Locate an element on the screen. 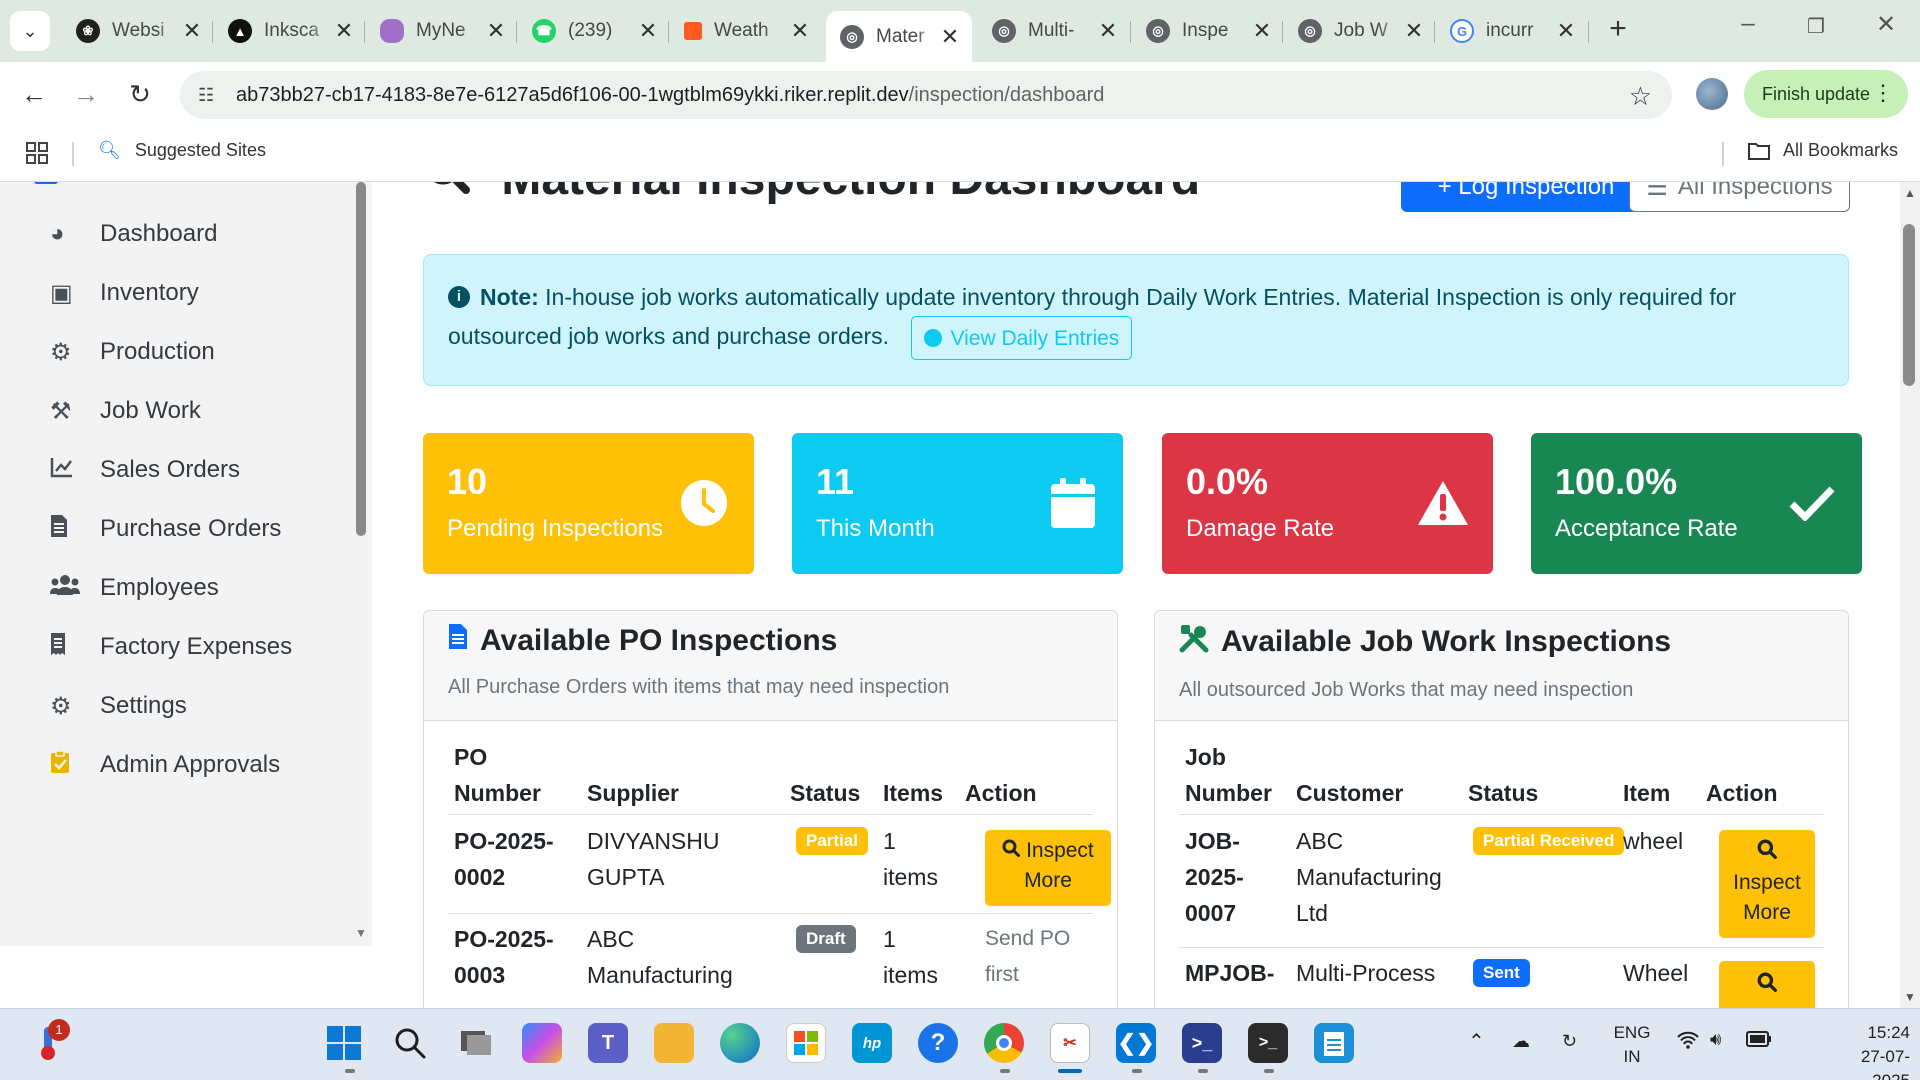 The image size is (1920, 1080). all-inspections-button: ☰ All Inspections is located at coordinates (1739, 197).